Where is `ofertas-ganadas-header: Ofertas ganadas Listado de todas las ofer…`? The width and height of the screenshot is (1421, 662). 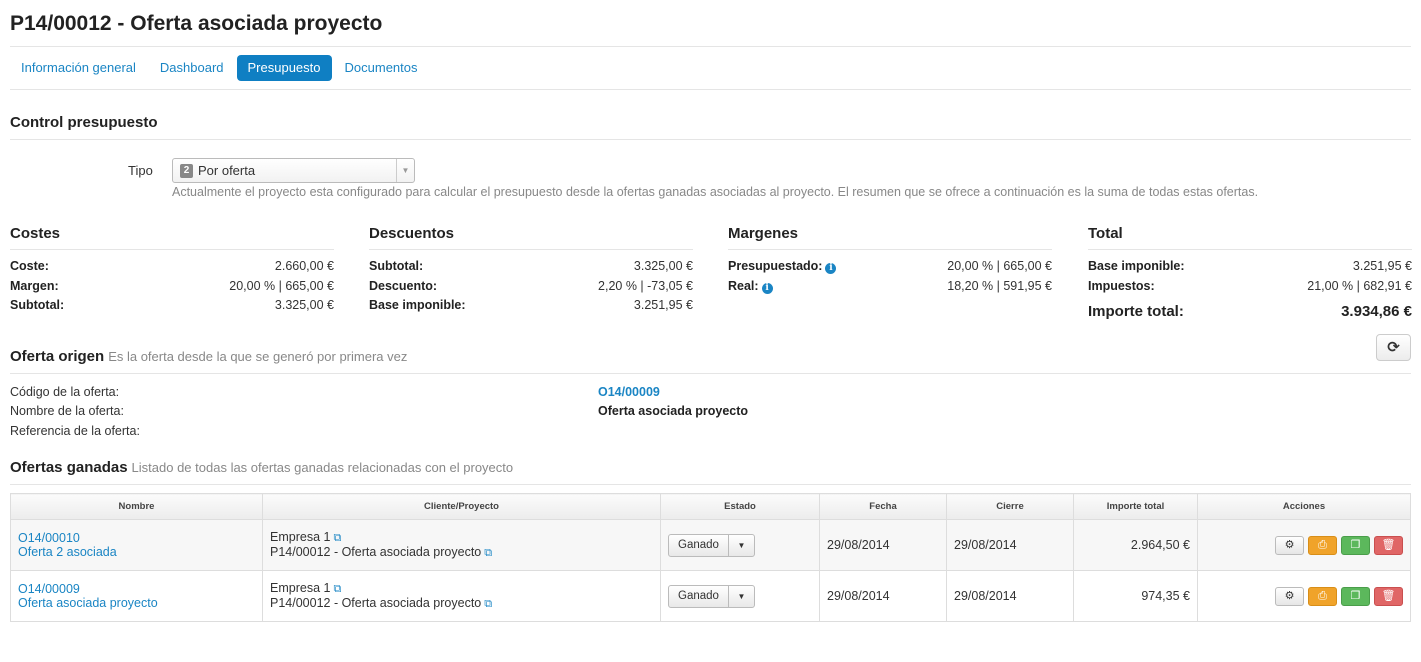
ofertas-ganadas-header: Ofertas ganadas Listado de todas las ofer… is located at coordinates (710, 472).